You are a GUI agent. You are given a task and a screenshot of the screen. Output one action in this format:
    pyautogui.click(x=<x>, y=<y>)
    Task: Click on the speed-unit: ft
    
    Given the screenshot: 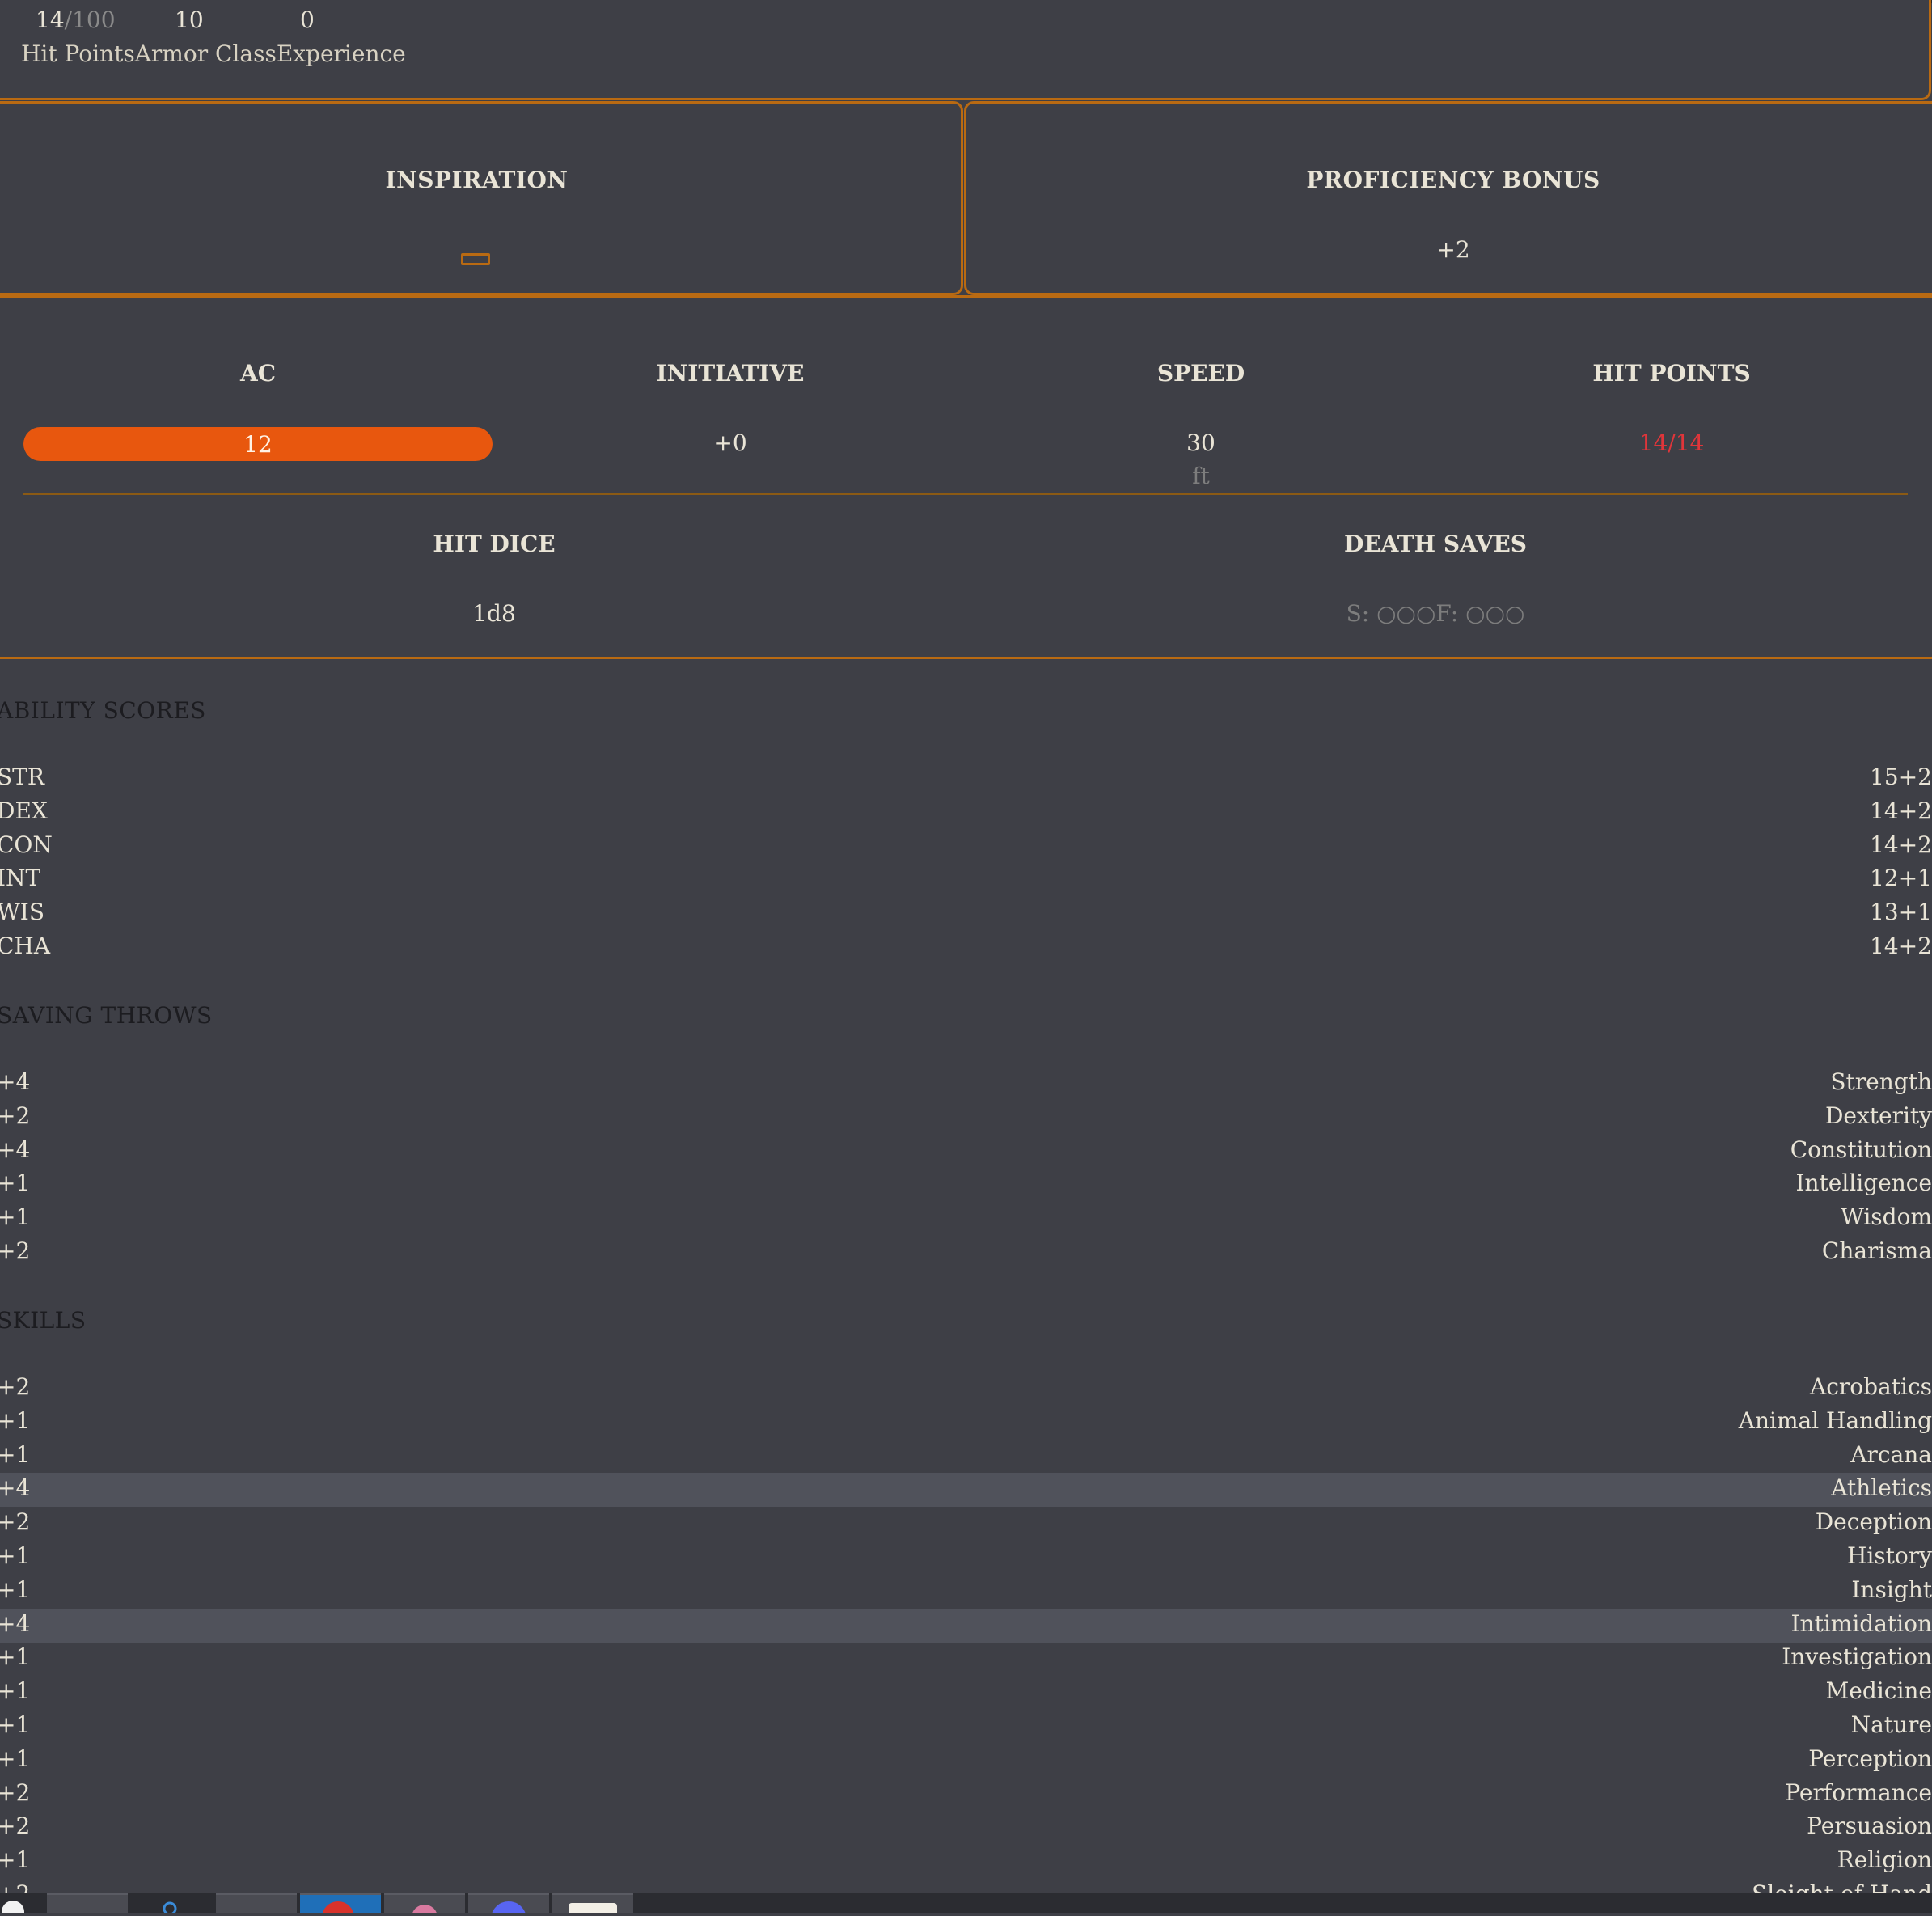 What is the action you would take?
    pyautogui.click(x=1201, y=476)
    